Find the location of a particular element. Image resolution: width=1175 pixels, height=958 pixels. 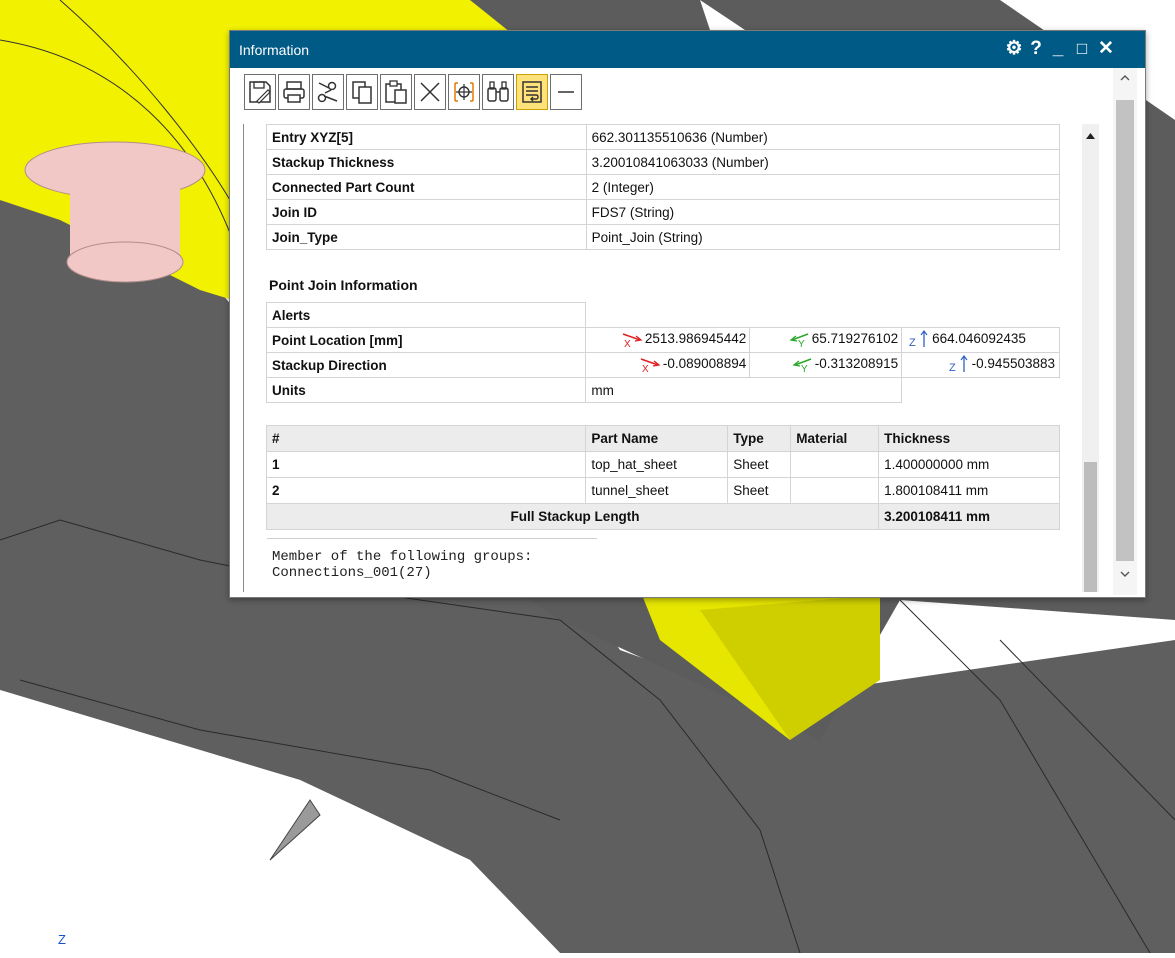

attribute-value: 662.301135510636 (Number) is located at coordinates (823, 137).